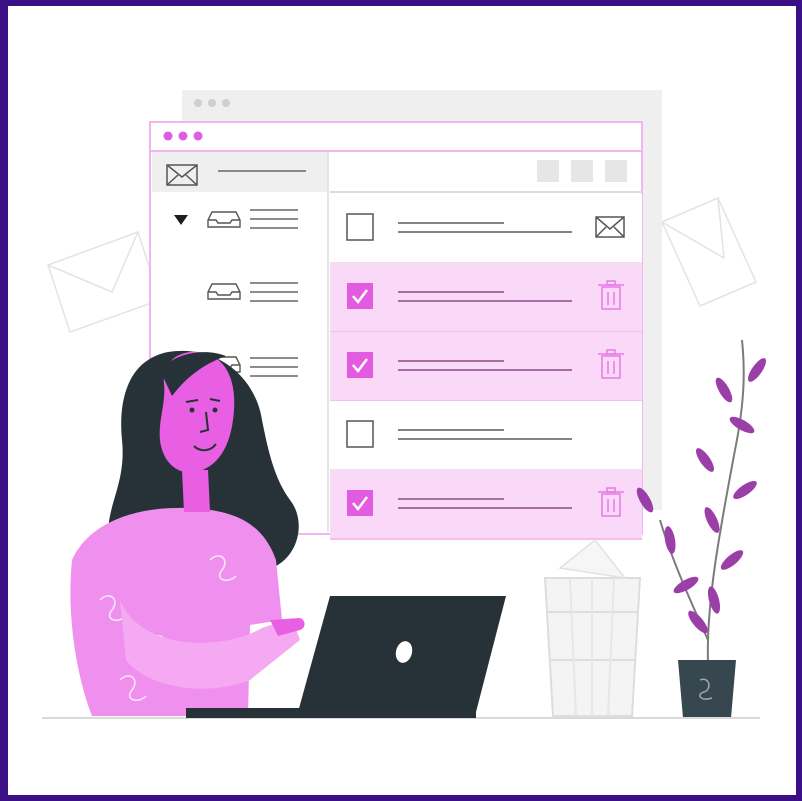 Image resolution: width=802 pixels, height=801 pixels. Describe the element at coordinates (104, 282) in the screenshot. I see `background-envelope-left` at that location.